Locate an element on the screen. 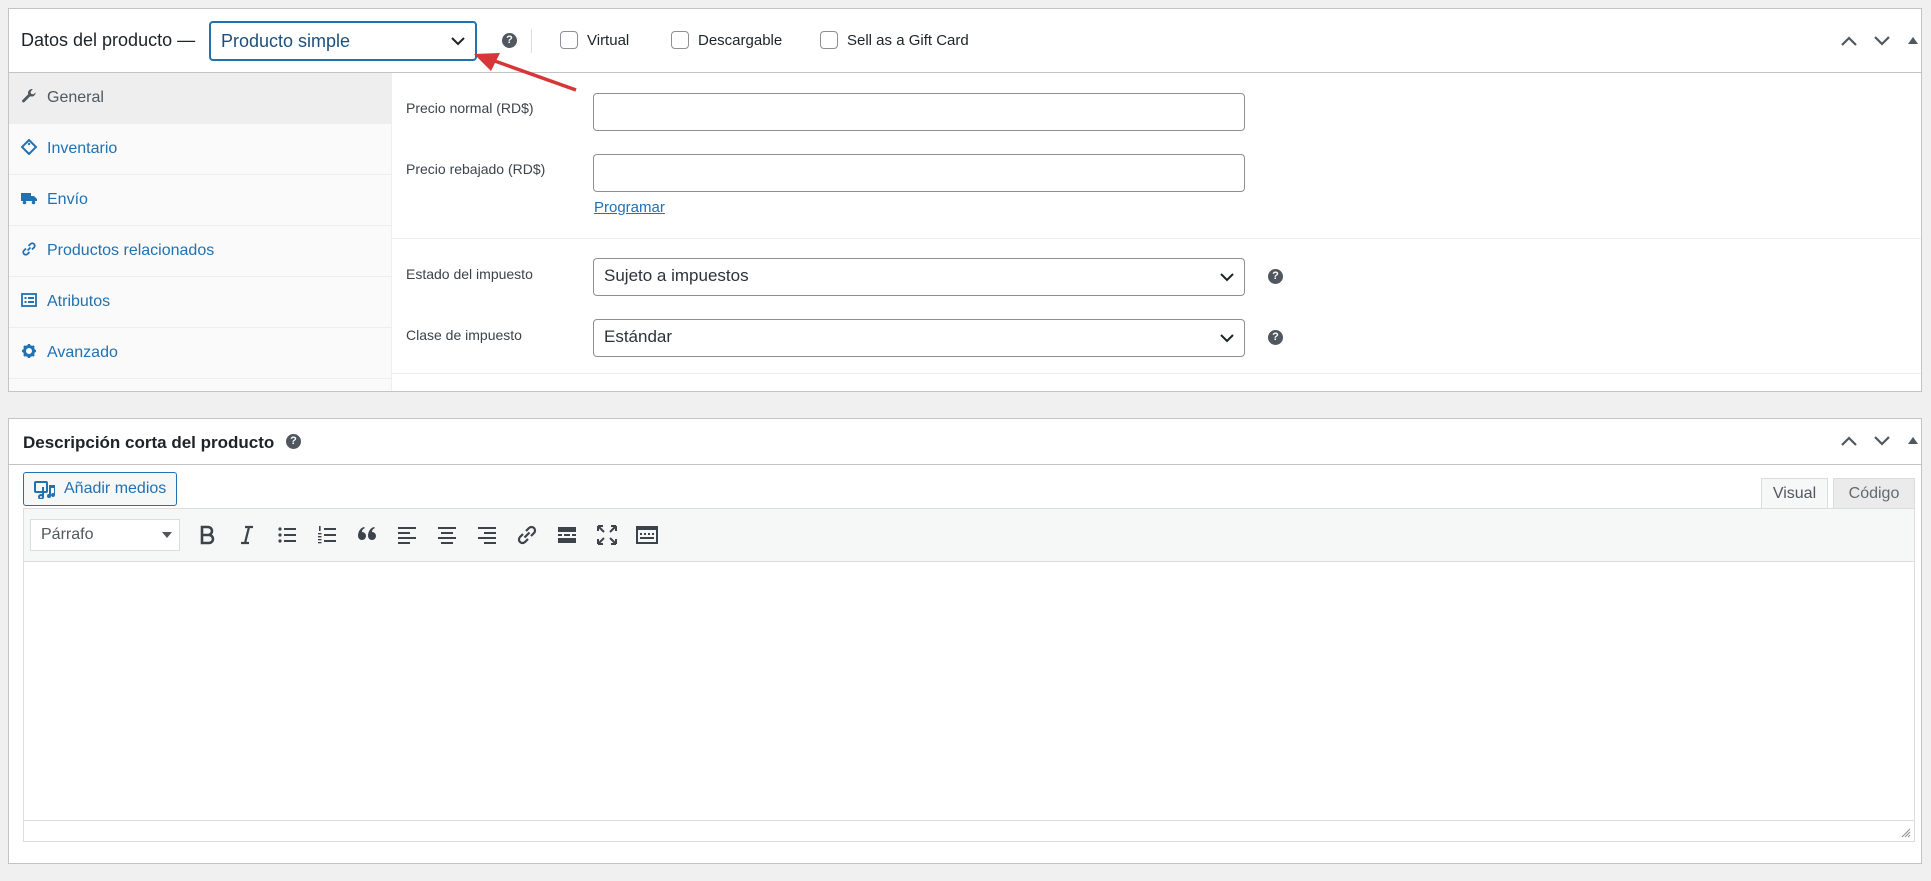  tax-status-value: Sujeto a impuestos is located at coordinates (676, 275).